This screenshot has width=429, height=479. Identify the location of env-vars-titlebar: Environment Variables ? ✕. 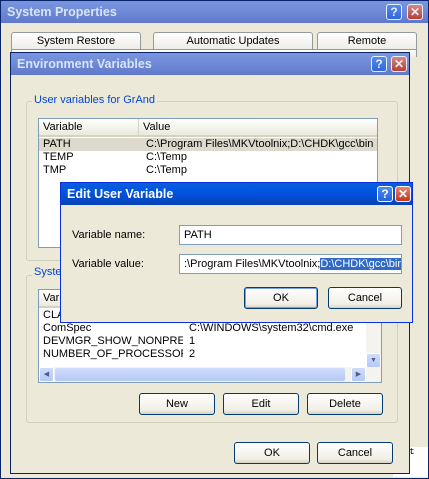
(210, 64).